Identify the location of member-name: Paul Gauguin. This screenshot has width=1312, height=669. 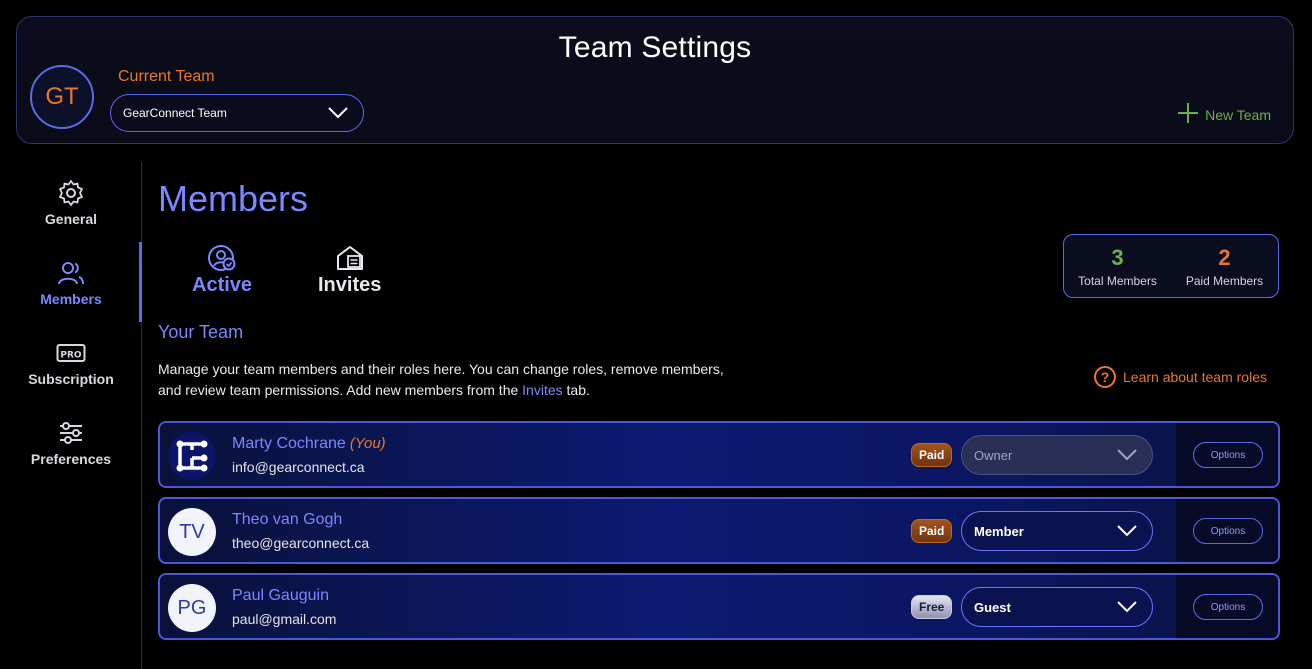
(280, 596).